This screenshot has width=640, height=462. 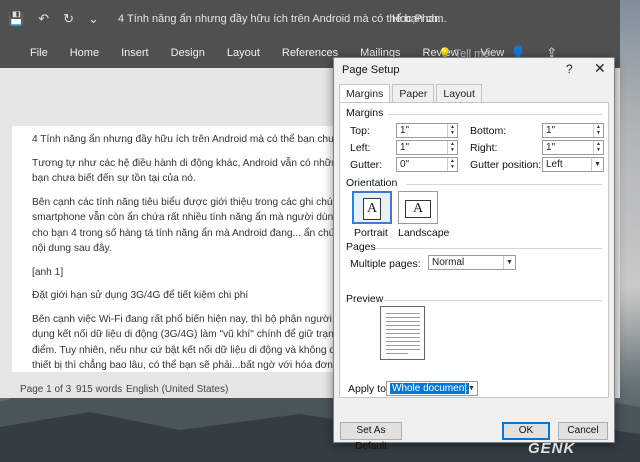 What do you see at coordinates (68, 19) in the screenshot?
I see `redo-icon: ↻` at bounding box center [68, 19].